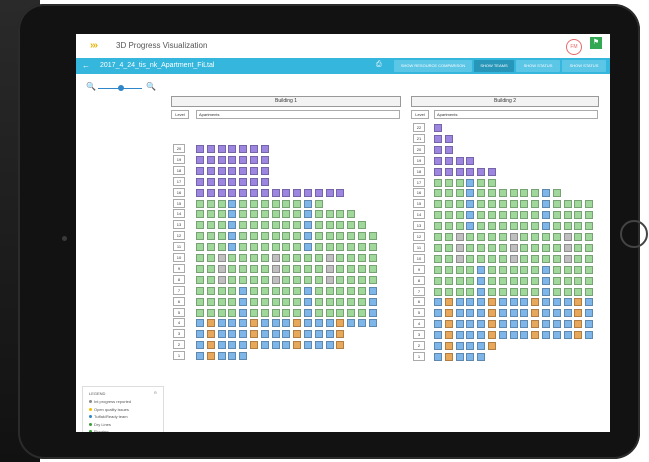 This screenshot has width=649, height=462. I want to click on zoom-control: 🔍 🔍, so click(121, 88).